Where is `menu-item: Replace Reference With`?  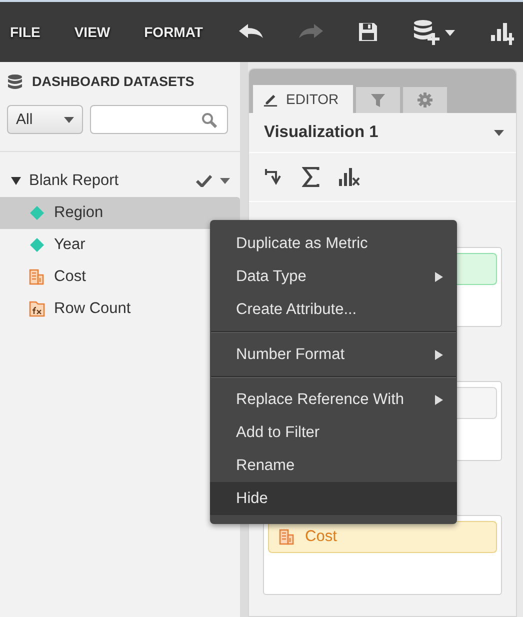
menu-item: Replace Reference With is located at coordinates (333, 399).